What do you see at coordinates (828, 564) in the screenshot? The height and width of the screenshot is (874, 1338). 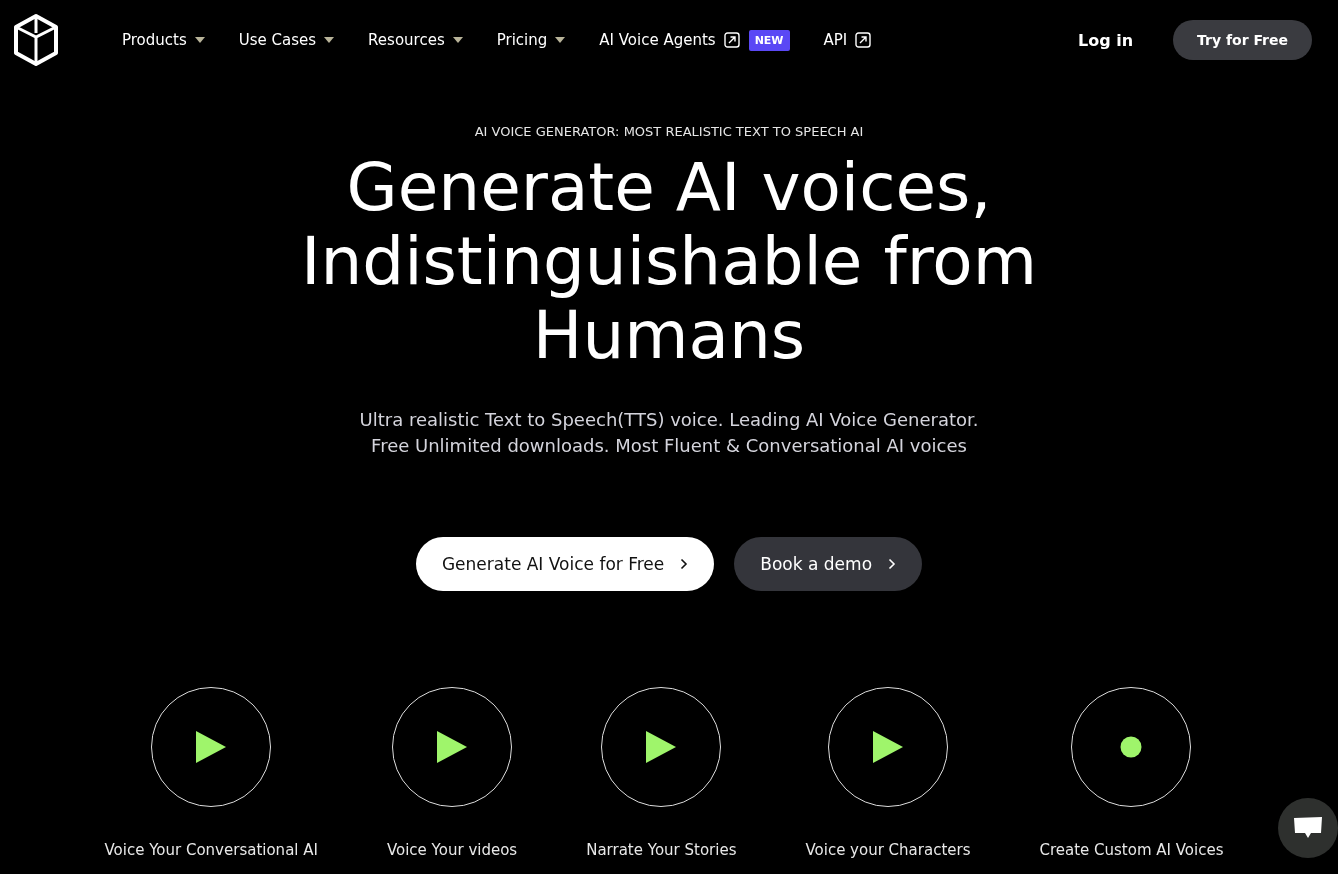 I see `book-demo-button: Book a demo` at bounding box center [828, 564].